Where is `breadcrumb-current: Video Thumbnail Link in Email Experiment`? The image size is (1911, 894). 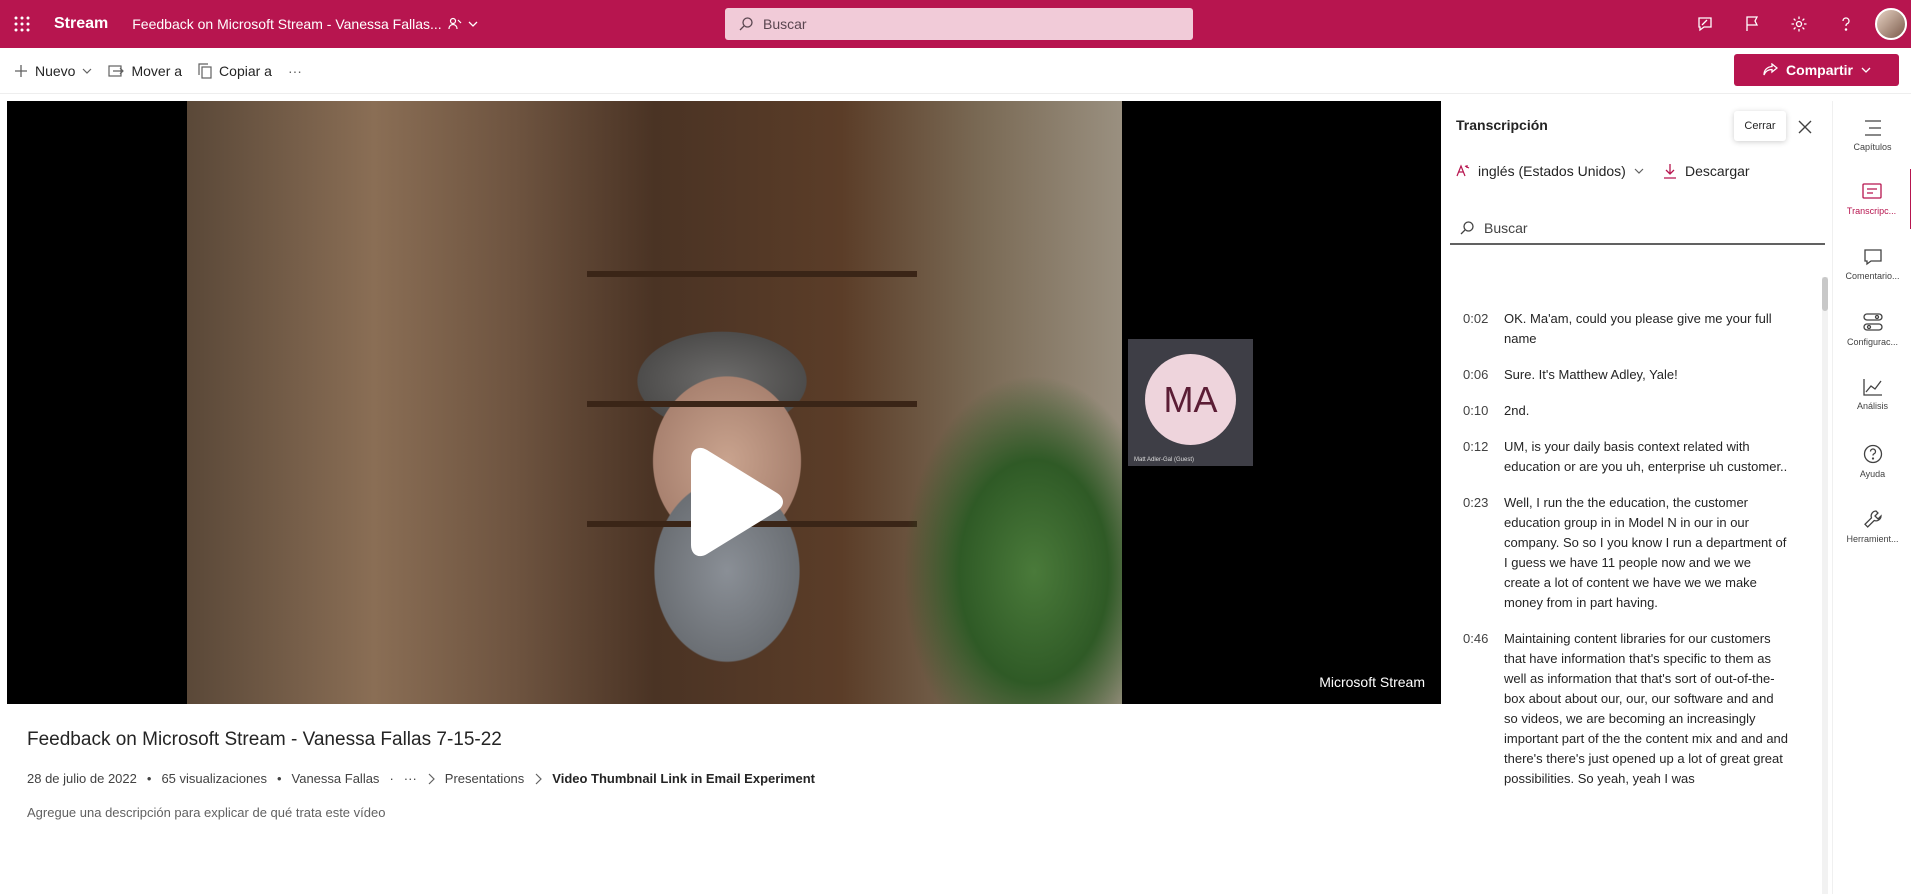 breadcrumb-current: Video Thumbnail Link in Email Experiment is located at coordinates (683, 778).